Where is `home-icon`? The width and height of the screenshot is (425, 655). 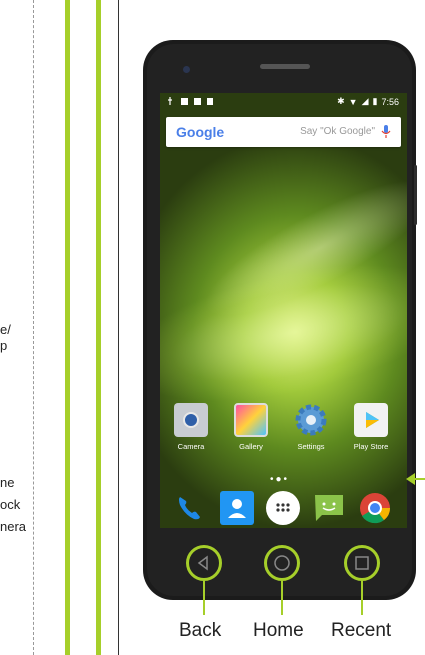
home-icon is located at coordinates (282, 563).